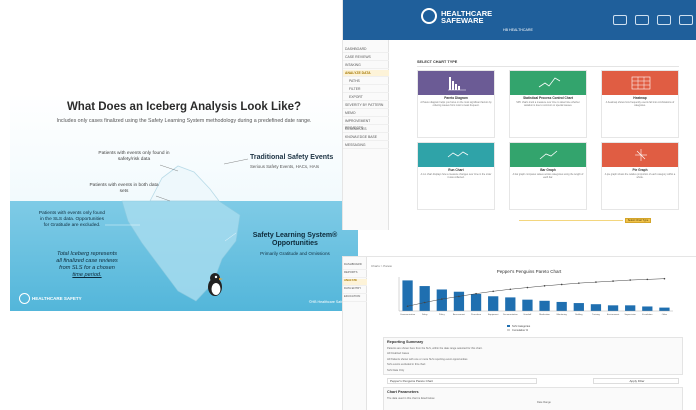 The width and height of the screenshot is (696, 410). Describe the element at coordinates (476, 314) in the screenshot. I see `x-tick-label: Procedure` at that location.